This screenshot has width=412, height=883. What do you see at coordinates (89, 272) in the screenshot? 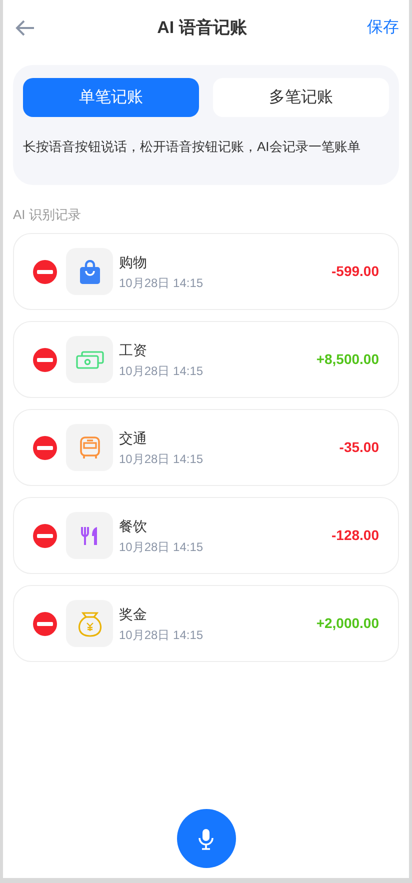
I see `shopping-bag-icon` at bounding box center [89, 272].